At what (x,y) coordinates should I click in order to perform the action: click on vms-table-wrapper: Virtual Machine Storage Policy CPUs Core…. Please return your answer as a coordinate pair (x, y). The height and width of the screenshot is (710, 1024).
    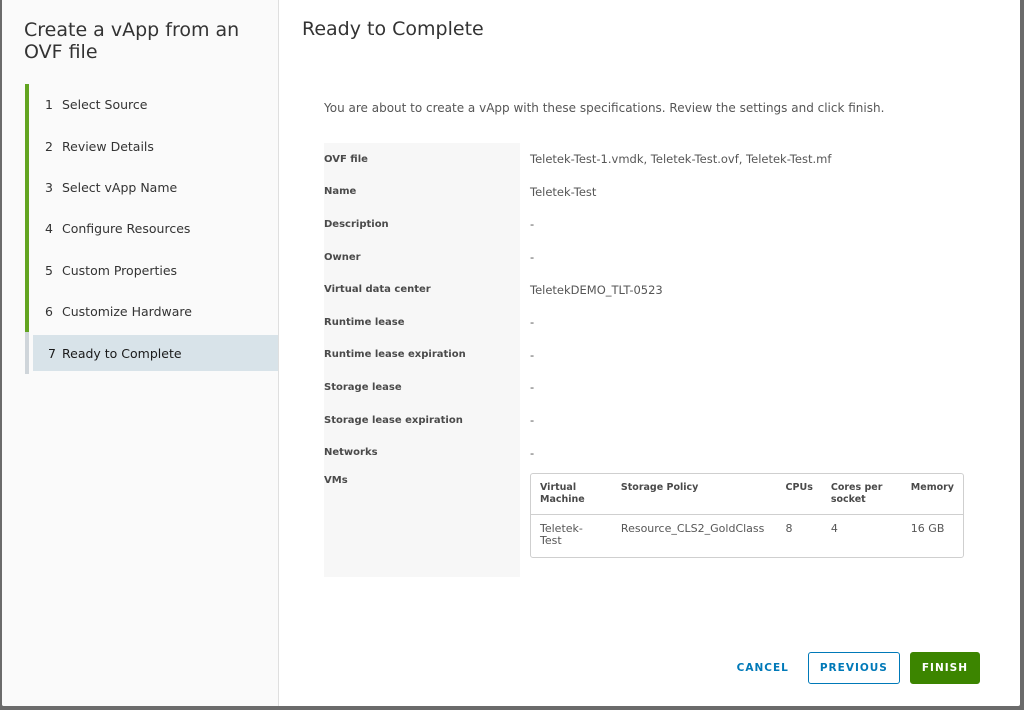
    Looking at the image, I should click on (747, 515).